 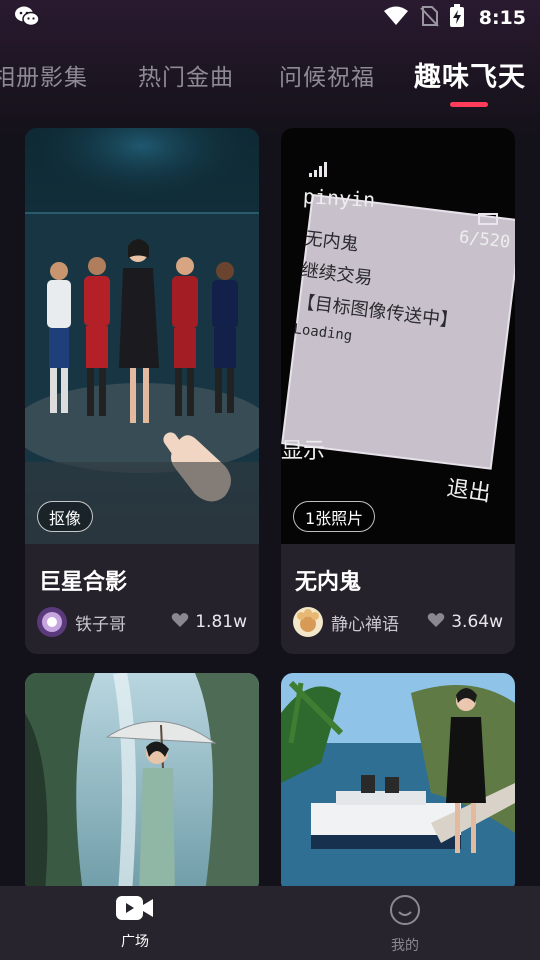 I want to click on no-sim-icon, so click(x=429, y=18).